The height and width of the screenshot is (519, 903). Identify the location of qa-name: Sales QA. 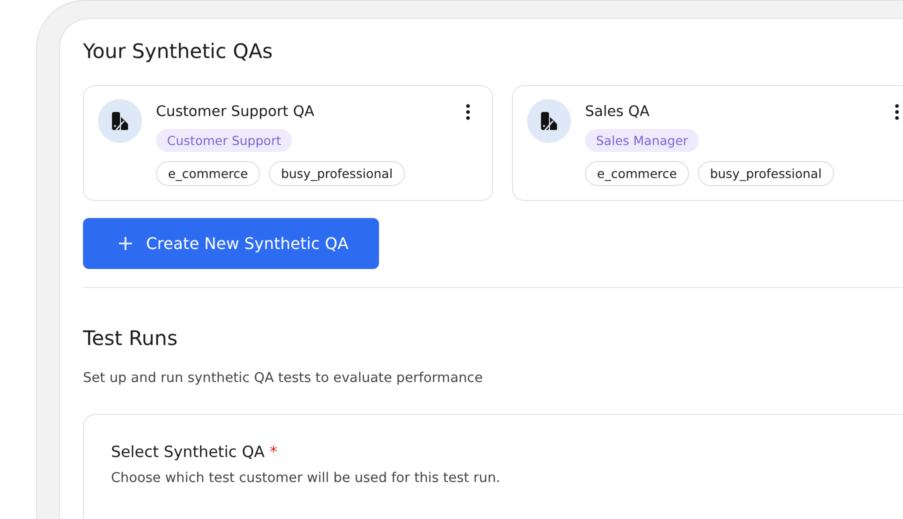
(618, 112).